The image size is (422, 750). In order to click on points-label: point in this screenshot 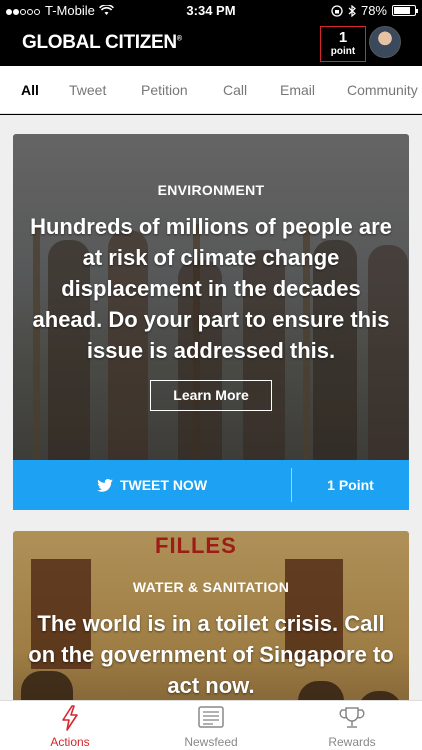, I will do `click(343, 51)`.